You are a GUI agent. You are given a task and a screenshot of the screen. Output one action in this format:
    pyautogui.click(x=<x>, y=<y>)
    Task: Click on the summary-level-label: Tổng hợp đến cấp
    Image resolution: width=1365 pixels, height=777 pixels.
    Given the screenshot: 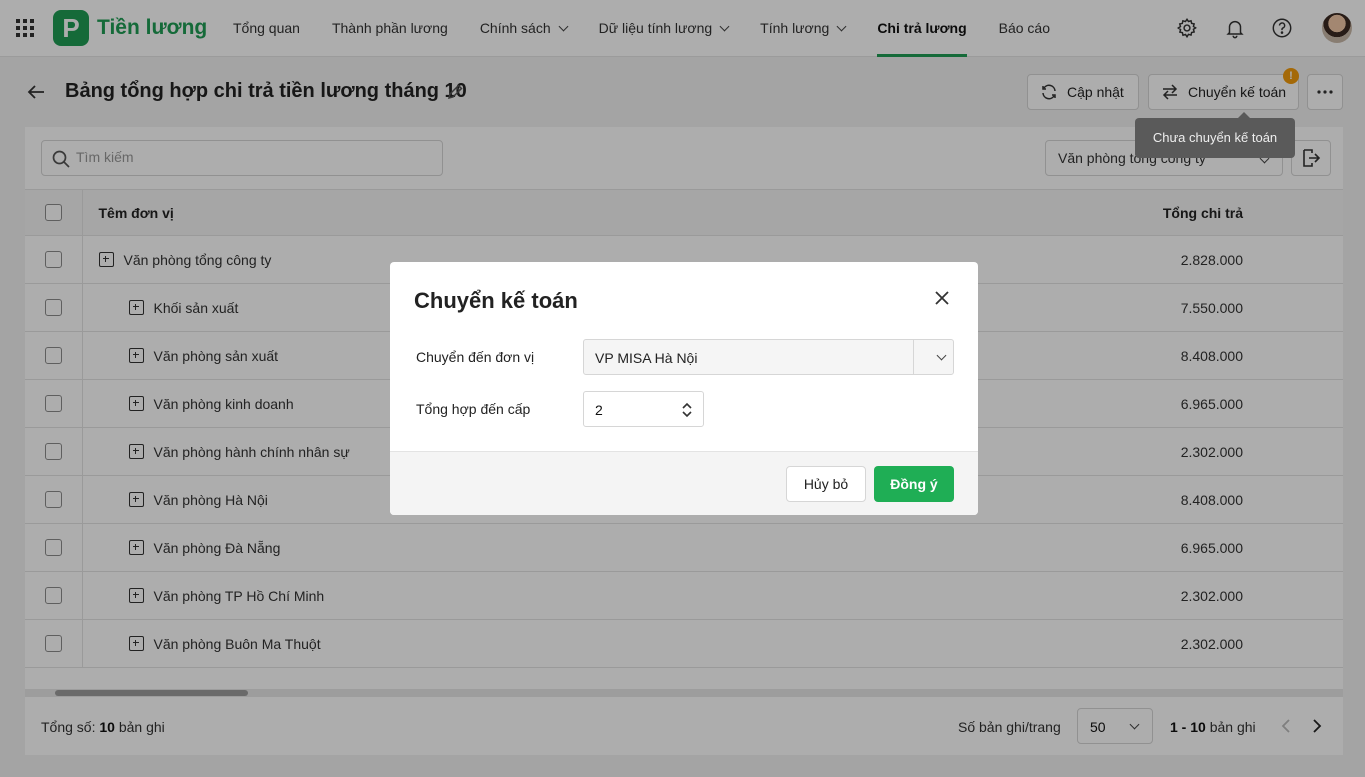 What is the action you would take?
    pyautogui.click(x=473, y=409)
    